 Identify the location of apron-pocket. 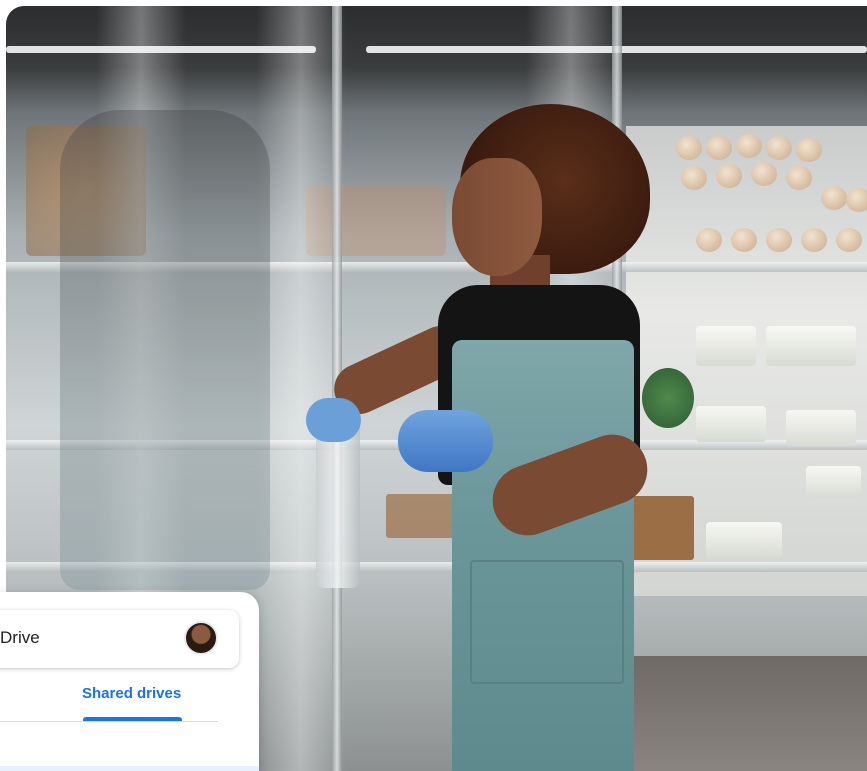
(547, 622).